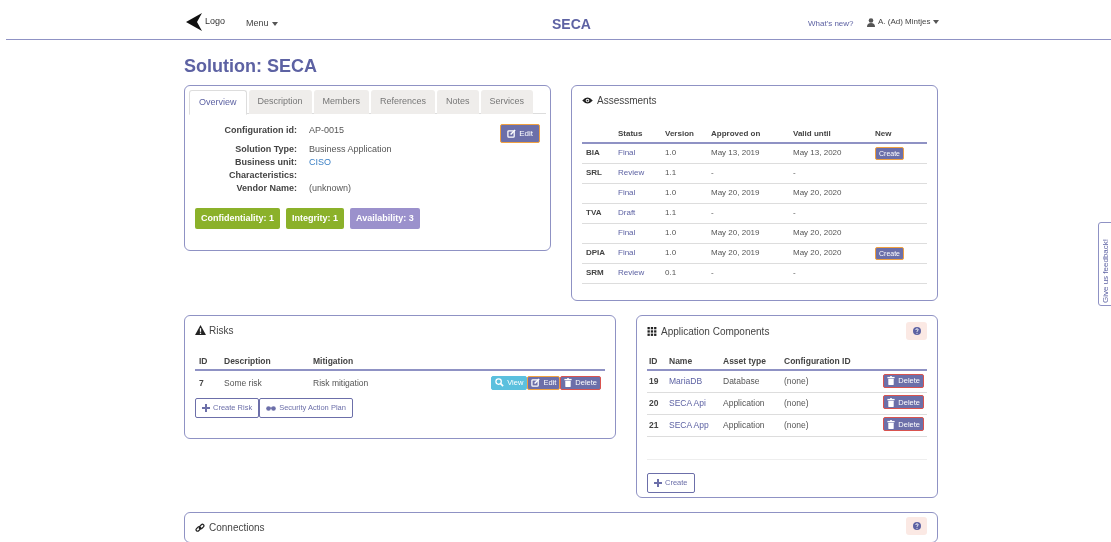 Image resolution: width=1111 pixels, height=542 pixels. What do you see at coordinates (262, 24) in the screenshot?
I see `menu-button: Menu` at bounding box center [262, 24].